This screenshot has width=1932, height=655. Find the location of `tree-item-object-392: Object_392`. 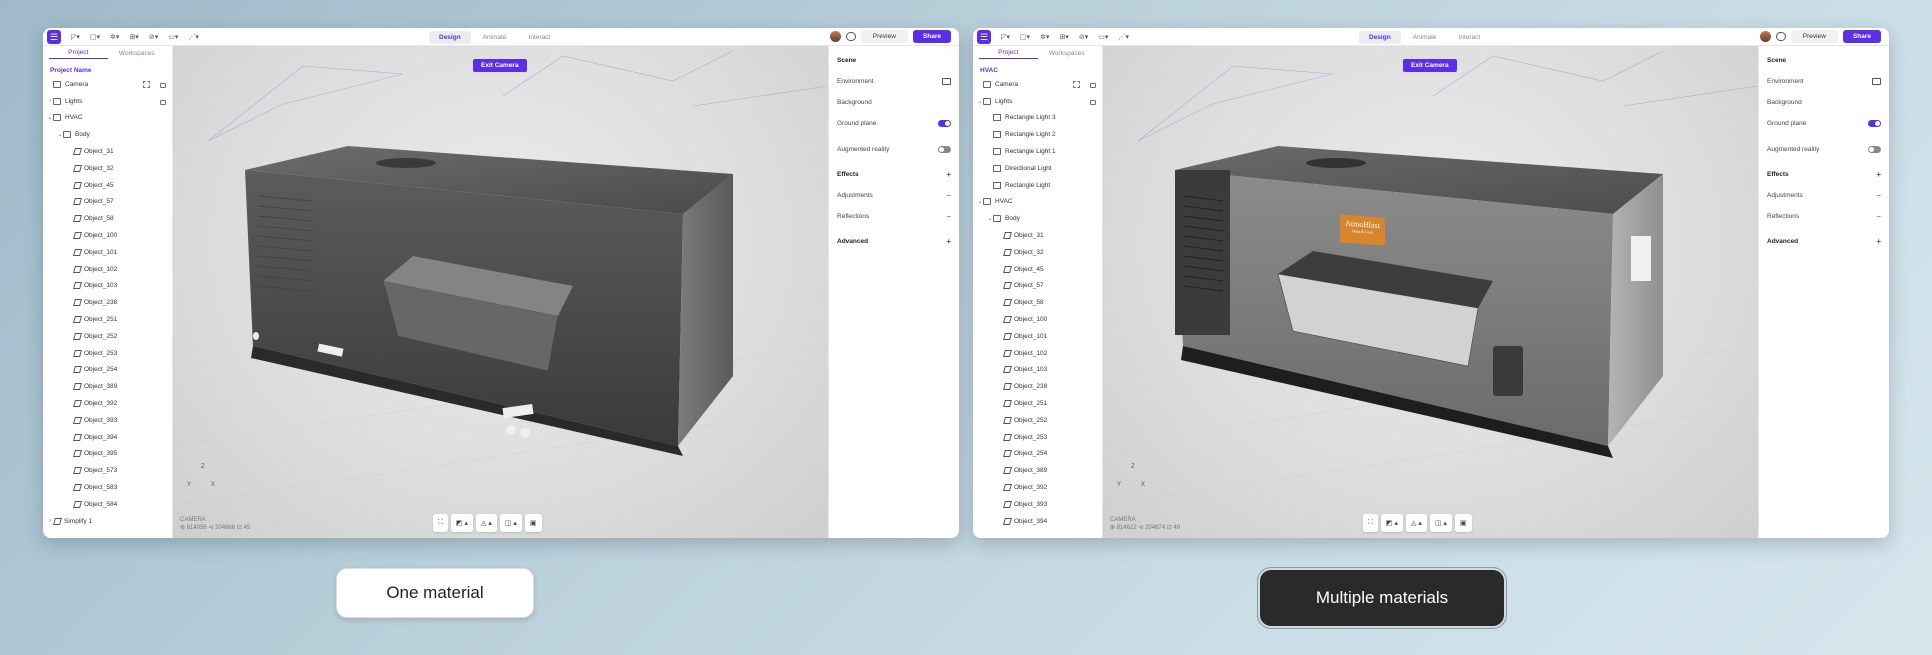

tree-item-object-392: Object_392 is located at coordinates (1037, 487).